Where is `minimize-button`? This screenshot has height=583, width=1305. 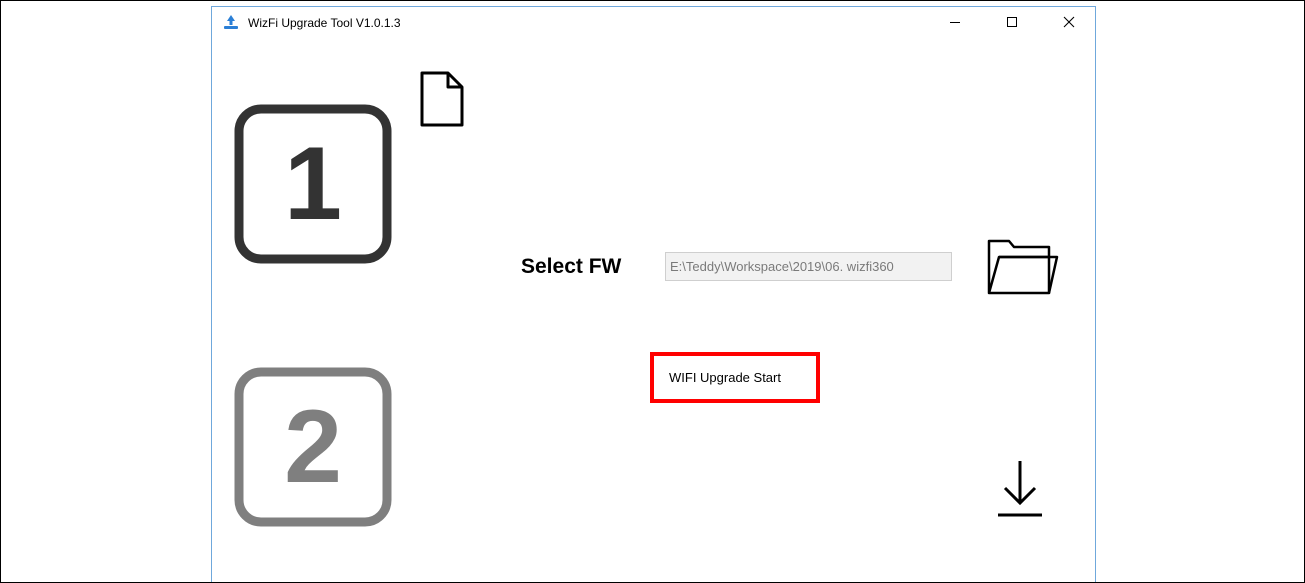 minimize-button is located at coordinates (955, 22).